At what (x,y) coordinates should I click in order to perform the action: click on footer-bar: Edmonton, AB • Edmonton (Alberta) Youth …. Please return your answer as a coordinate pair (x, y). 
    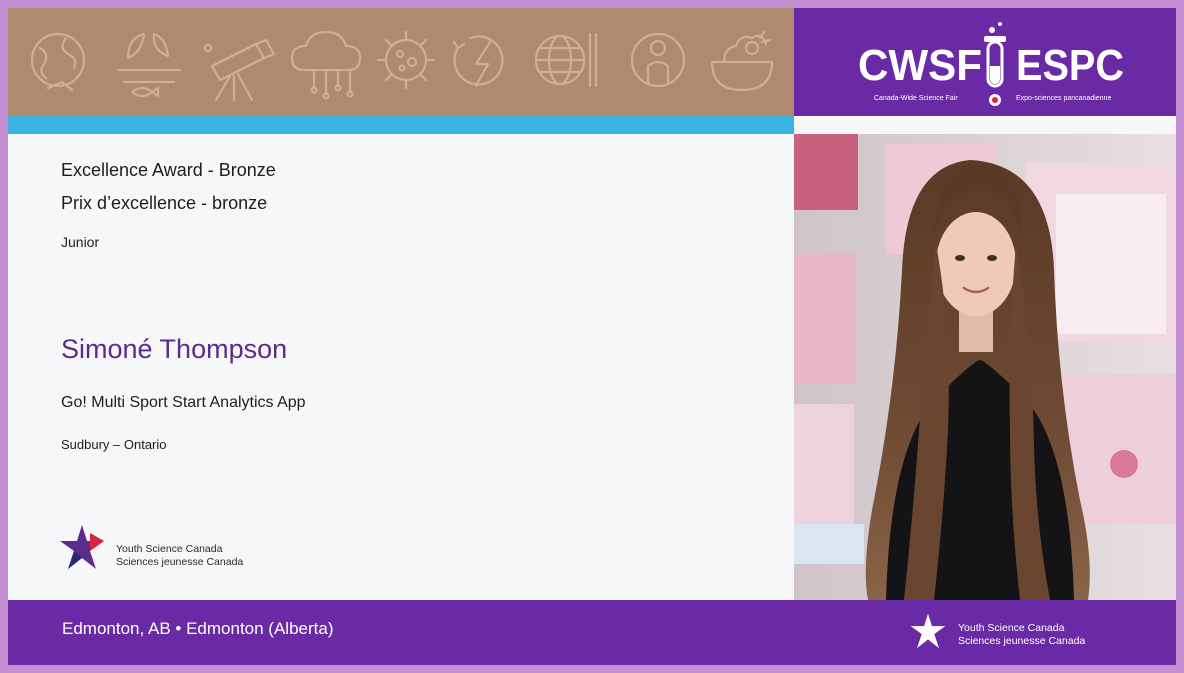
    Looking at the image, I should click on (592, 632).